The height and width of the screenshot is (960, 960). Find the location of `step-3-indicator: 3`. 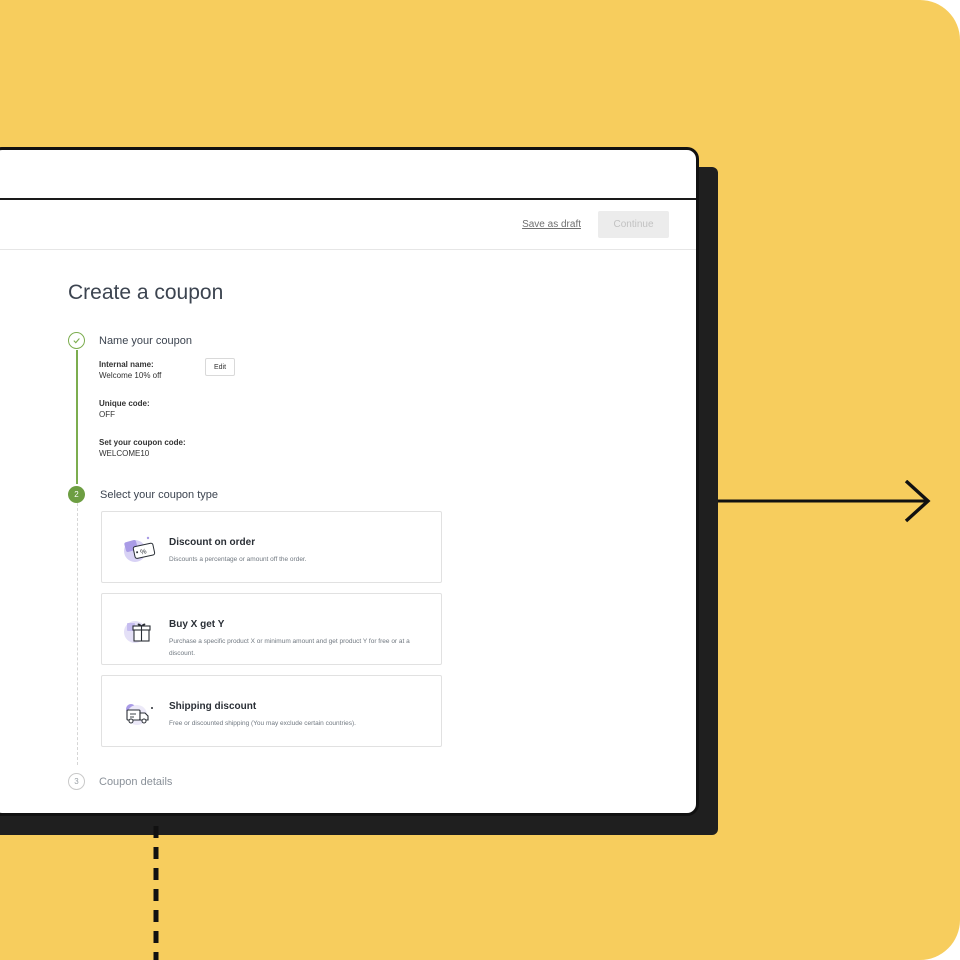

step-3-indicator: 3 is located at coordinates (76, 781).